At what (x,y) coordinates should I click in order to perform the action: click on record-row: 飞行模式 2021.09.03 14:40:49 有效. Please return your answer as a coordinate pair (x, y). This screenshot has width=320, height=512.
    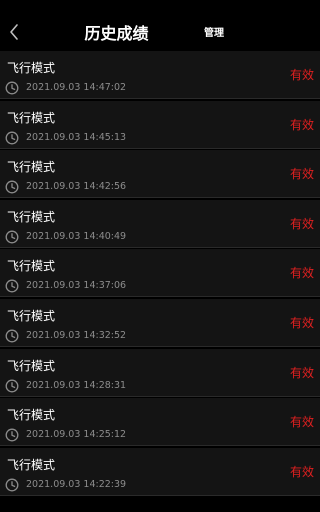
    Looking at the image, I should click on (160, 223).